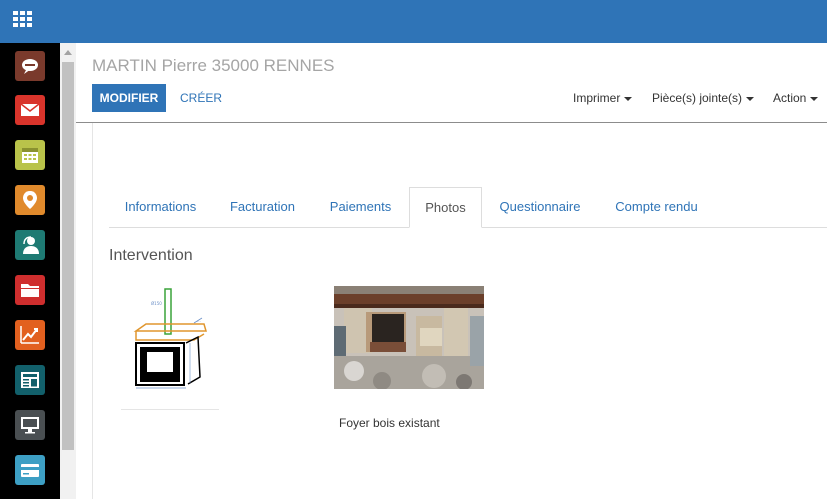 The width and height of the screenshot is (827, 499). What do you see at coordinates (30, 200) in the screenshot?
I see `location-icon` at bounding box center [30, 200].